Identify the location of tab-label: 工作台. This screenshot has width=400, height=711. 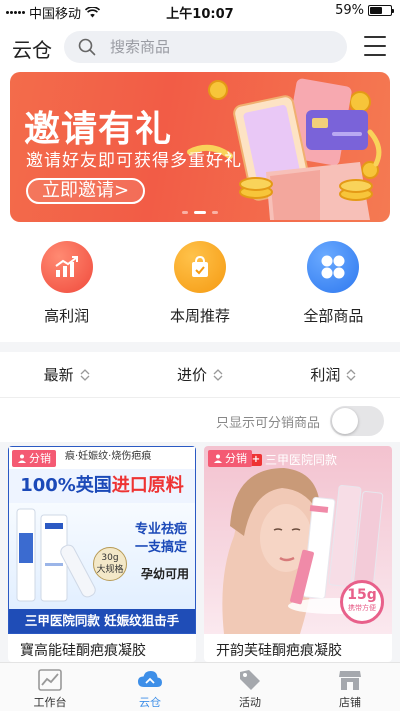
(50, 702).